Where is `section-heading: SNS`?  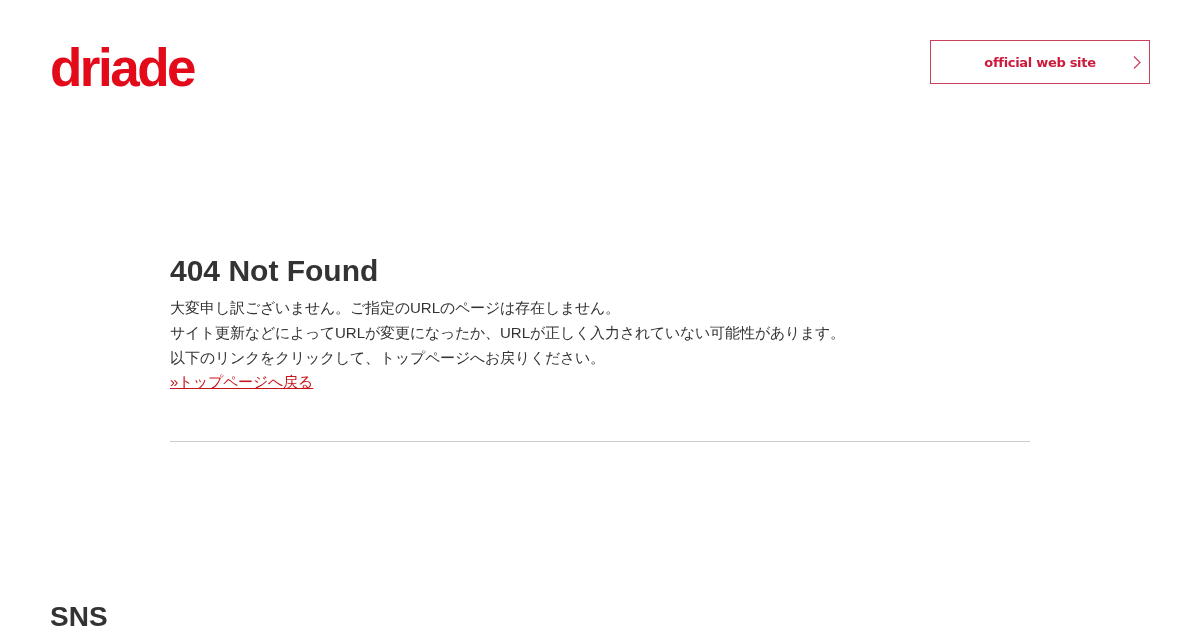 section-heading: SNS is located at coordinates (79, 617).